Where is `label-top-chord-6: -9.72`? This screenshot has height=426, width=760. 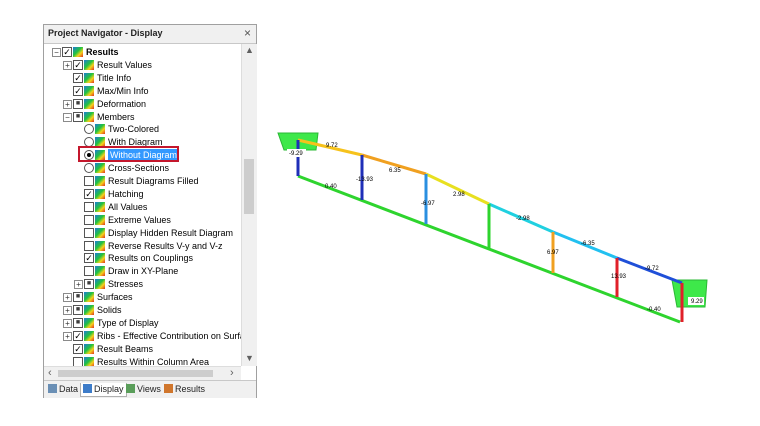 label-top-chord-6: -9.72 is located at coordinates (652, 269).